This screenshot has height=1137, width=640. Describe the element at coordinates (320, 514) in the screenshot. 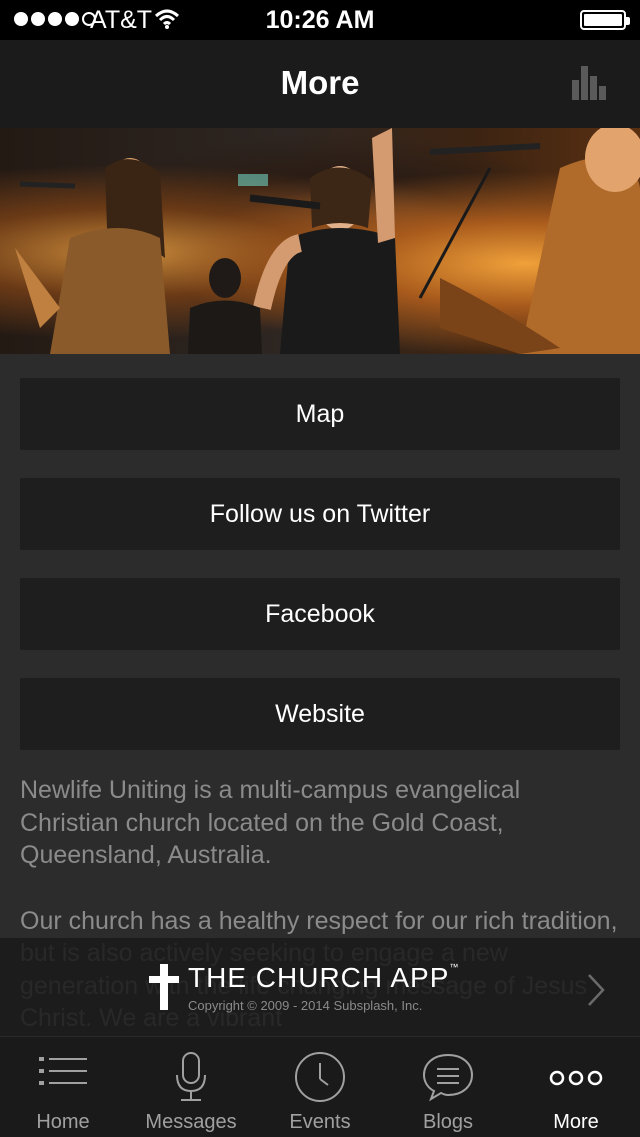

I see `twitter-button: Follow us on Twitter` at that location.